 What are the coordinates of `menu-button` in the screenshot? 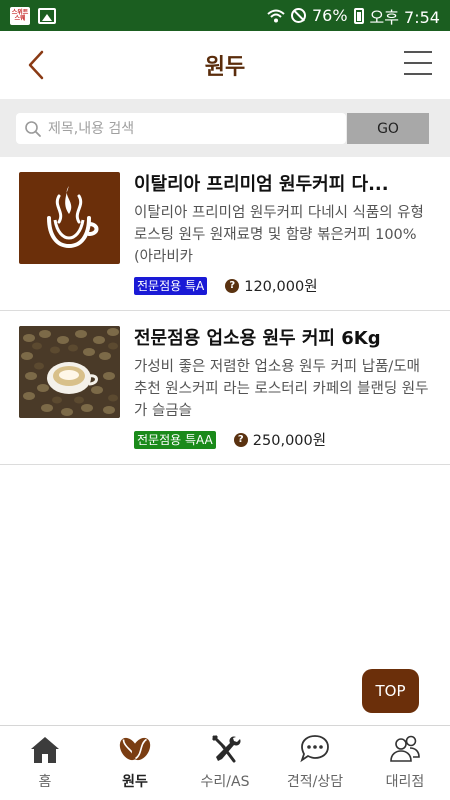 It's located at (418, 63).